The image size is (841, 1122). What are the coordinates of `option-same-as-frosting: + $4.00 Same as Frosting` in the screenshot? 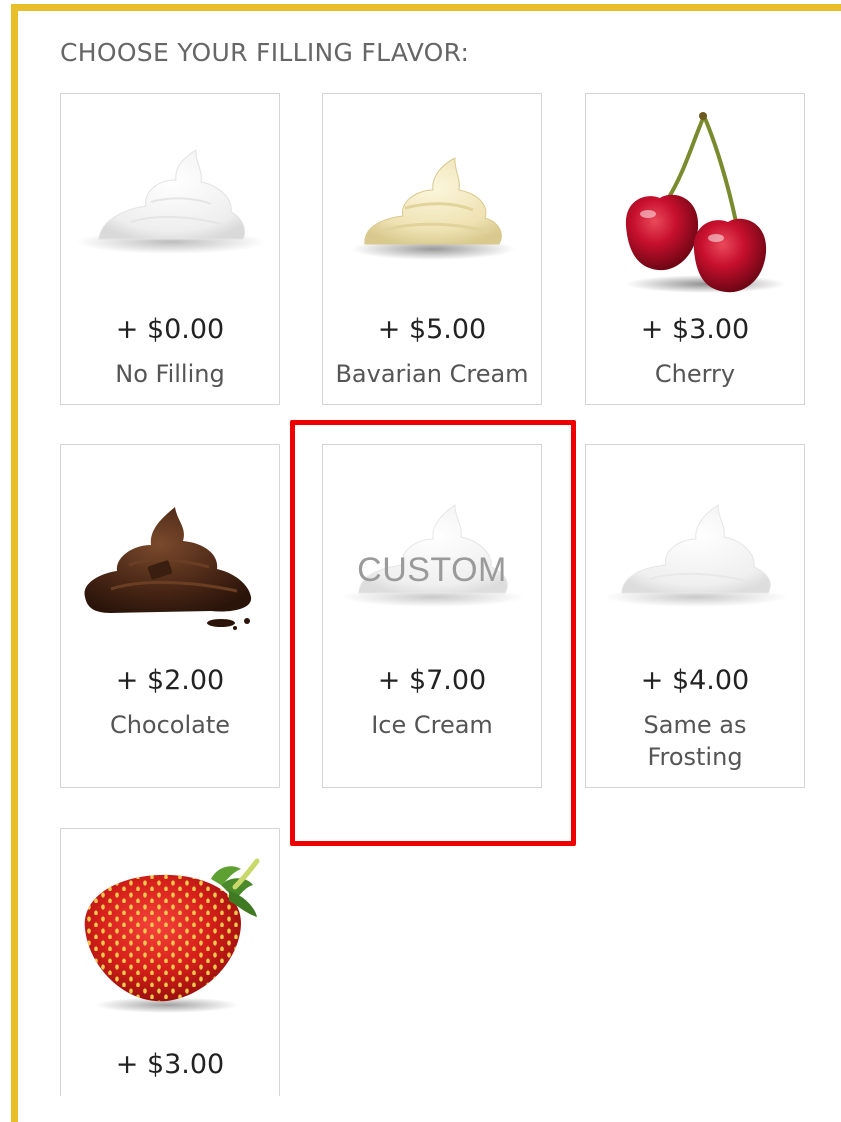 It's located at (695, 616).